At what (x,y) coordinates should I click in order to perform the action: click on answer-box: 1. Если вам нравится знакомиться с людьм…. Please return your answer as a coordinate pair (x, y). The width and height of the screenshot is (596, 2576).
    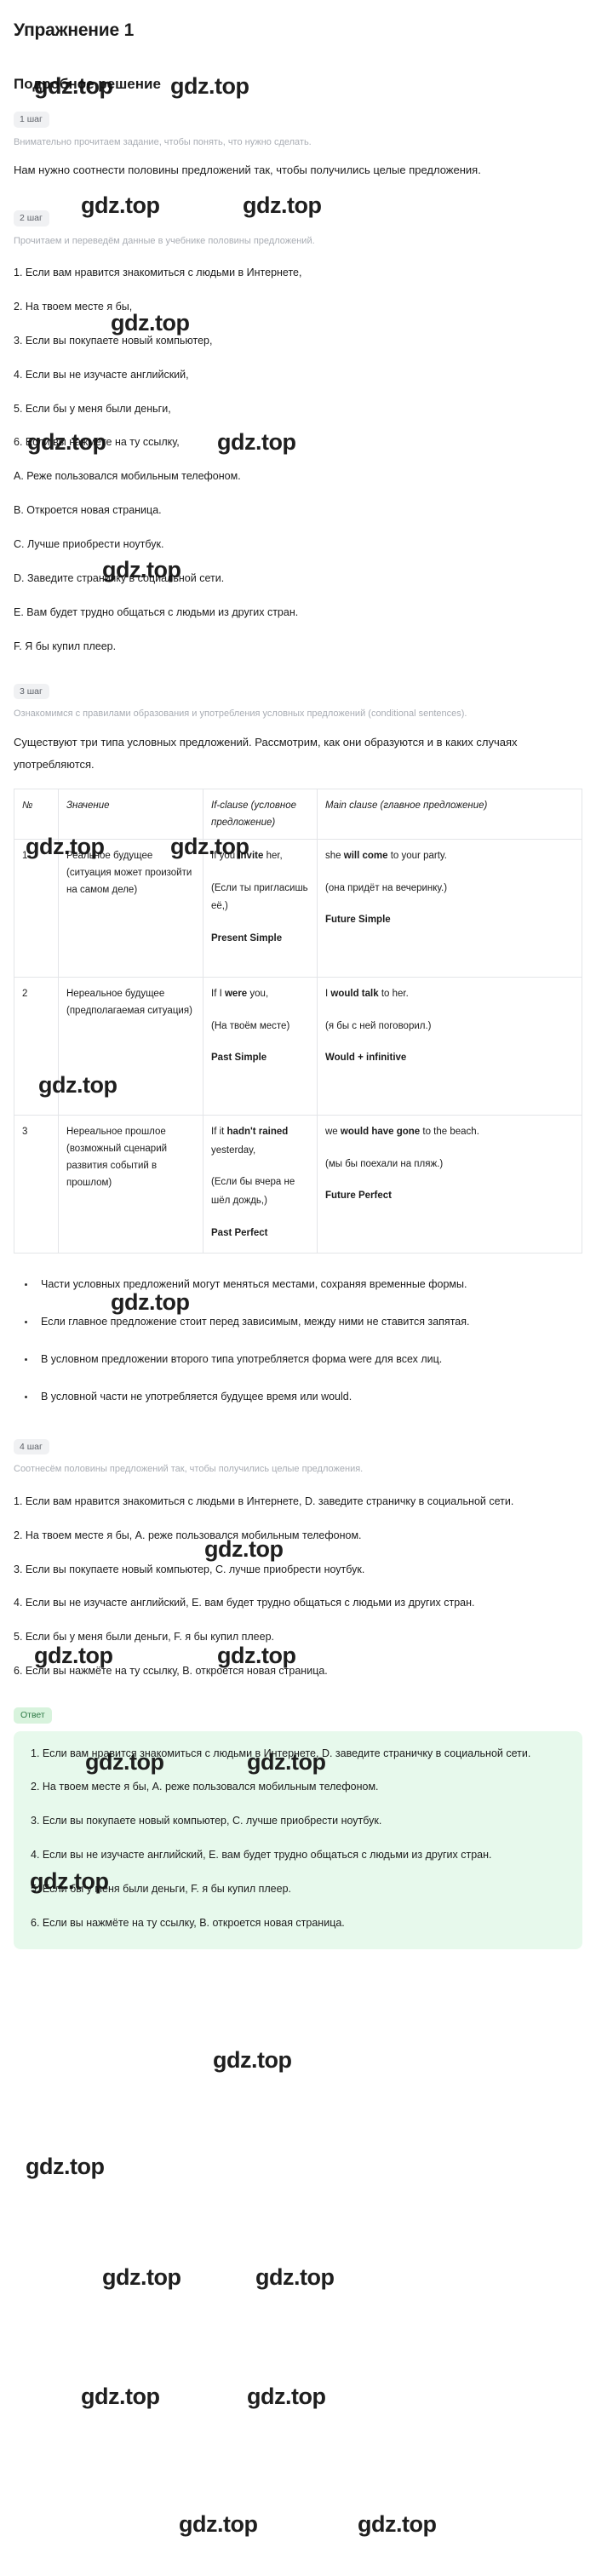
    Looking at the image, I should click on (298, 1839).